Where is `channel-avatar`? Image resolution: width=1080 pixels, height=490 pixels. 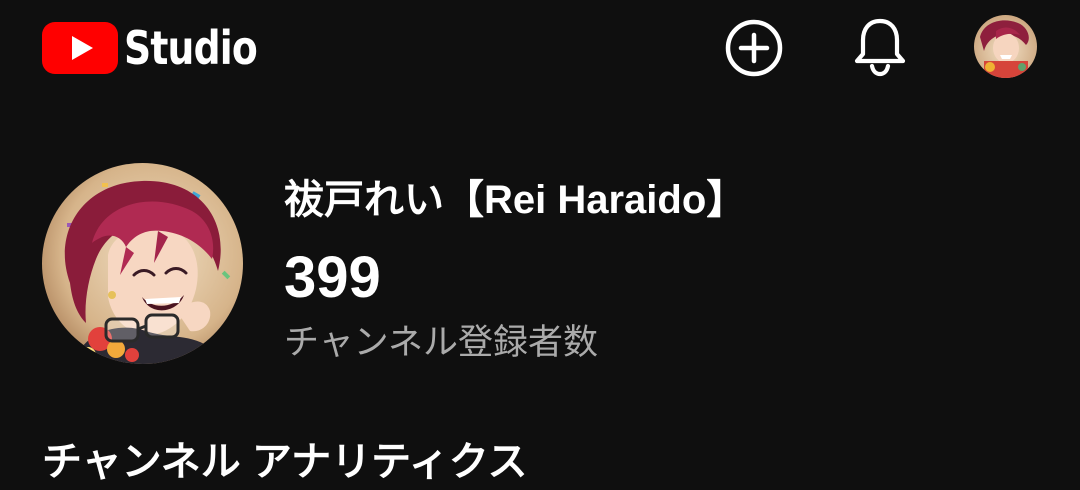
channel-avatar is located at coordinates (142, 263).